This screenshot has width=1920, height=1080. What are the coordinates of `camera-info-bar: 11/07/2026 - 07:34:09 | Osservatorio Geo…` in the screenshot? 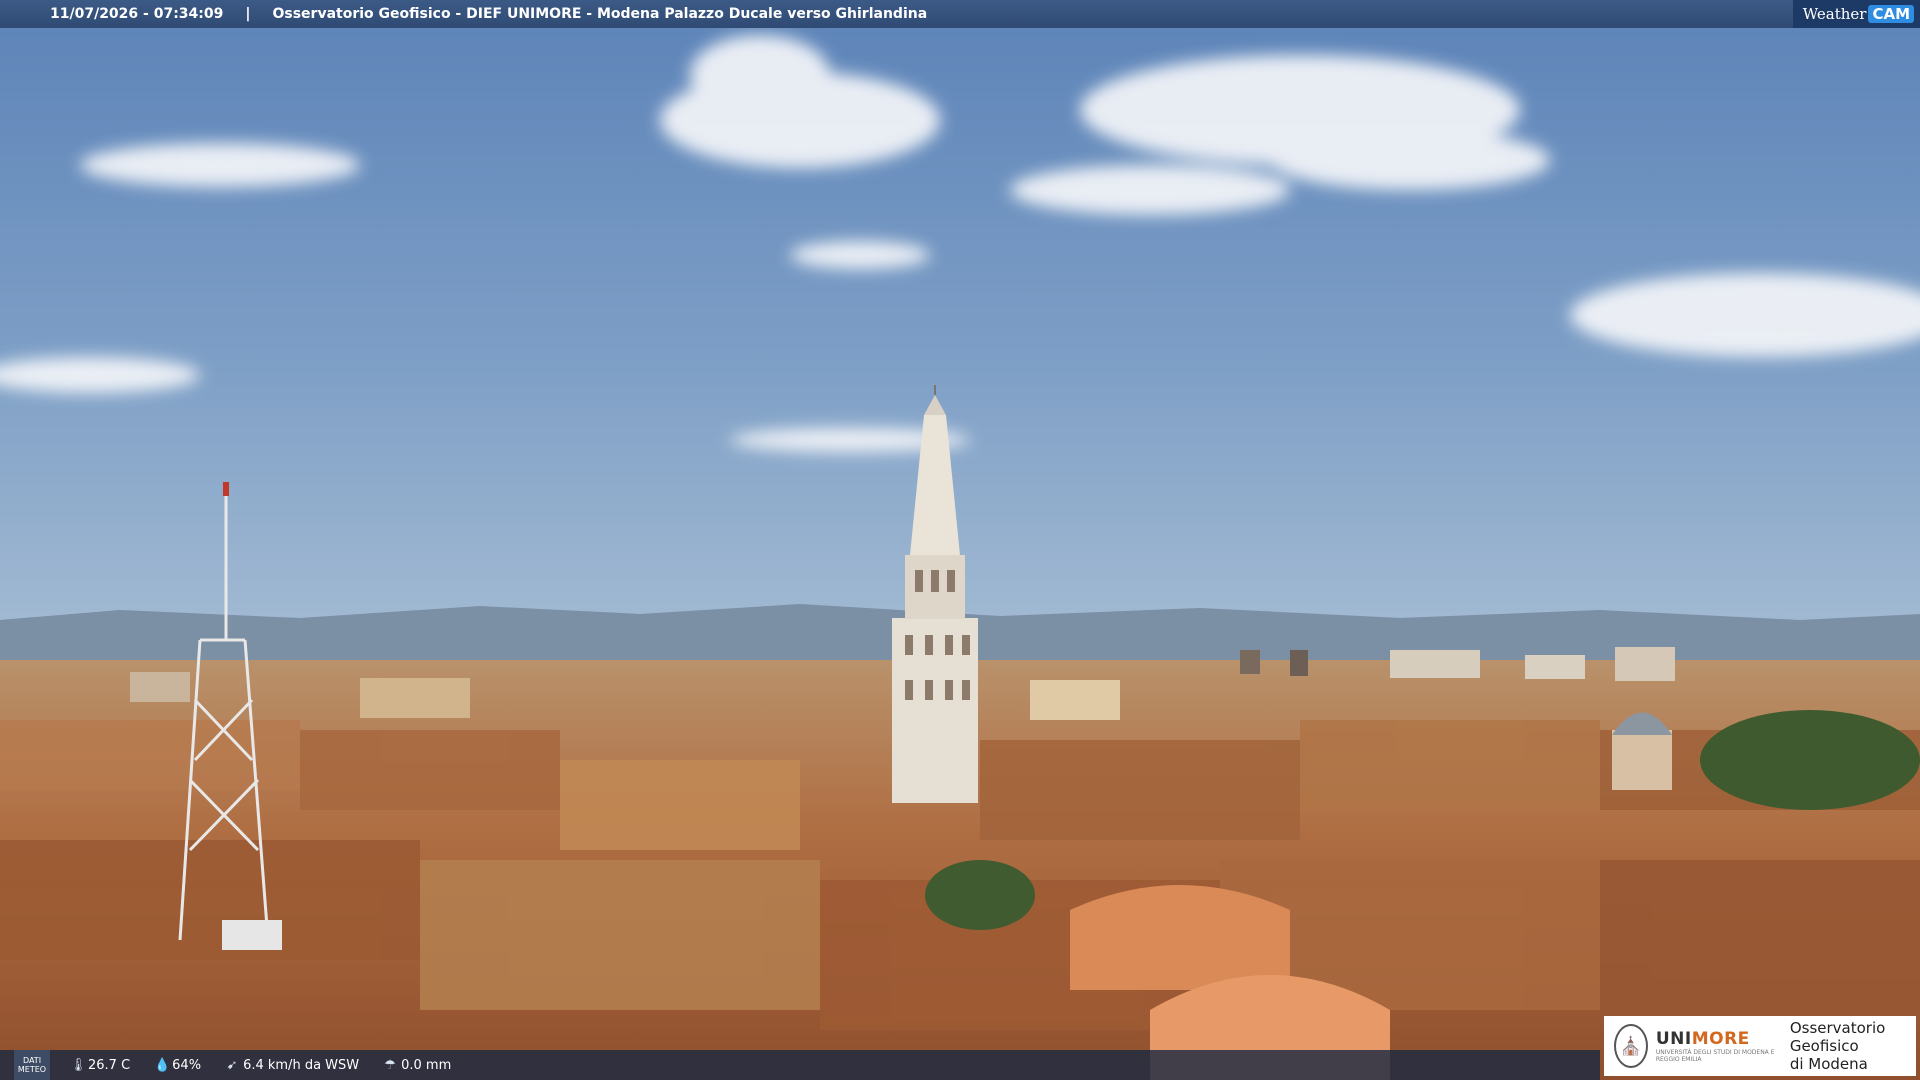 It's located at (960, 14).